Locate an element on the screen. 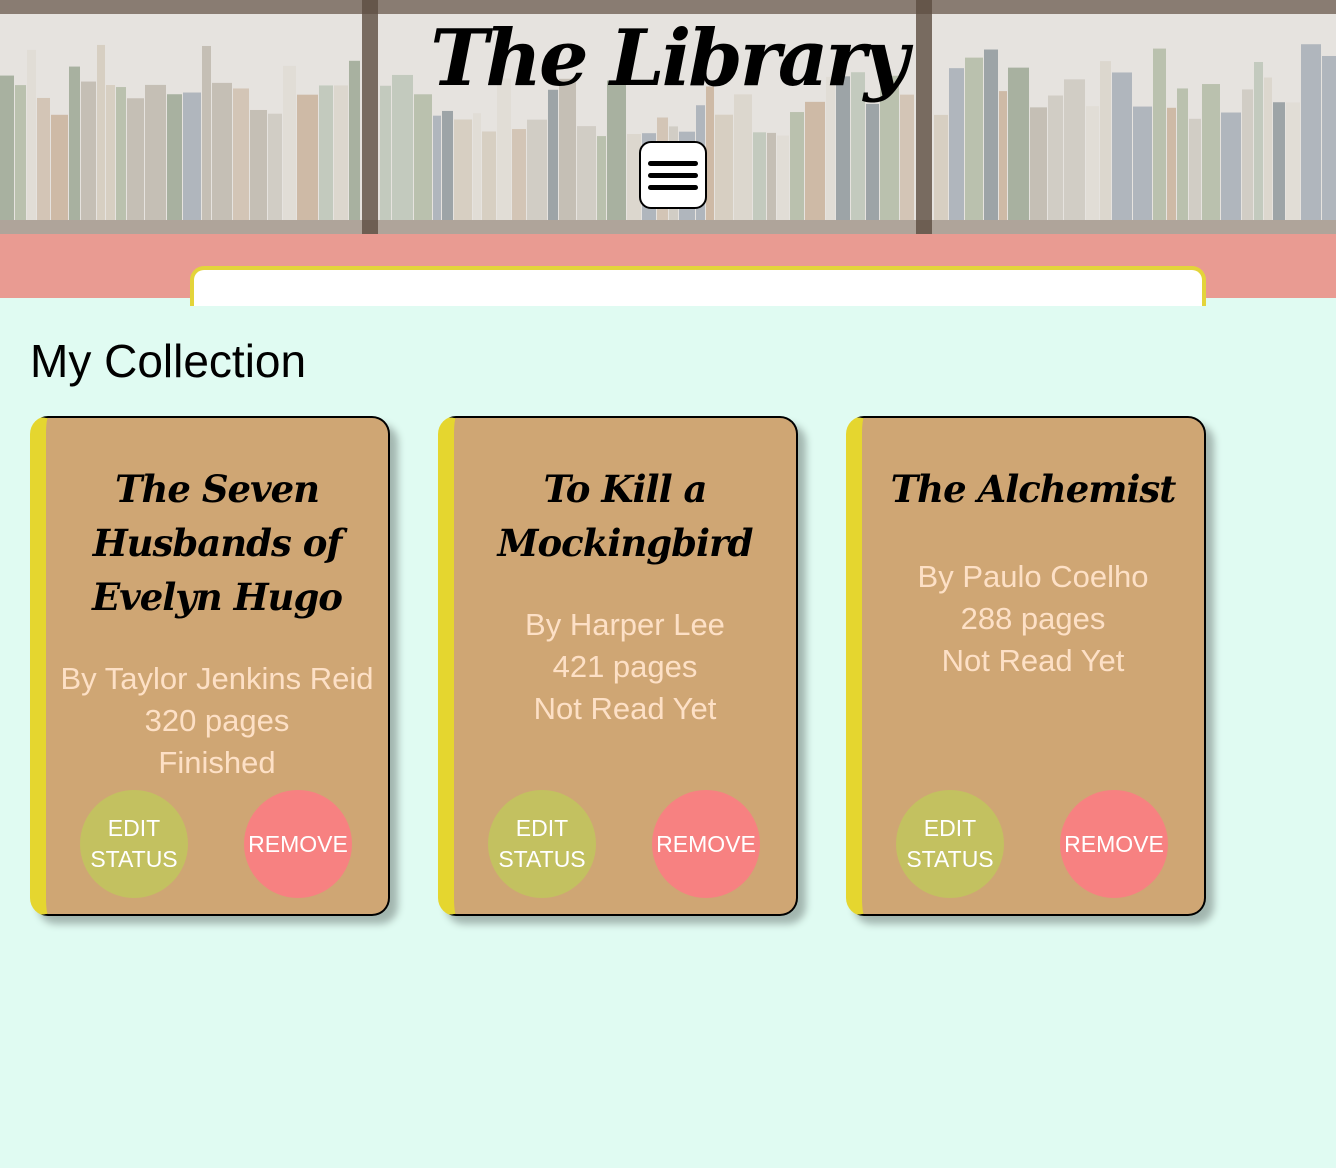 The image size is (1336, 1168). menu-button is located at coordinates (673, 175).